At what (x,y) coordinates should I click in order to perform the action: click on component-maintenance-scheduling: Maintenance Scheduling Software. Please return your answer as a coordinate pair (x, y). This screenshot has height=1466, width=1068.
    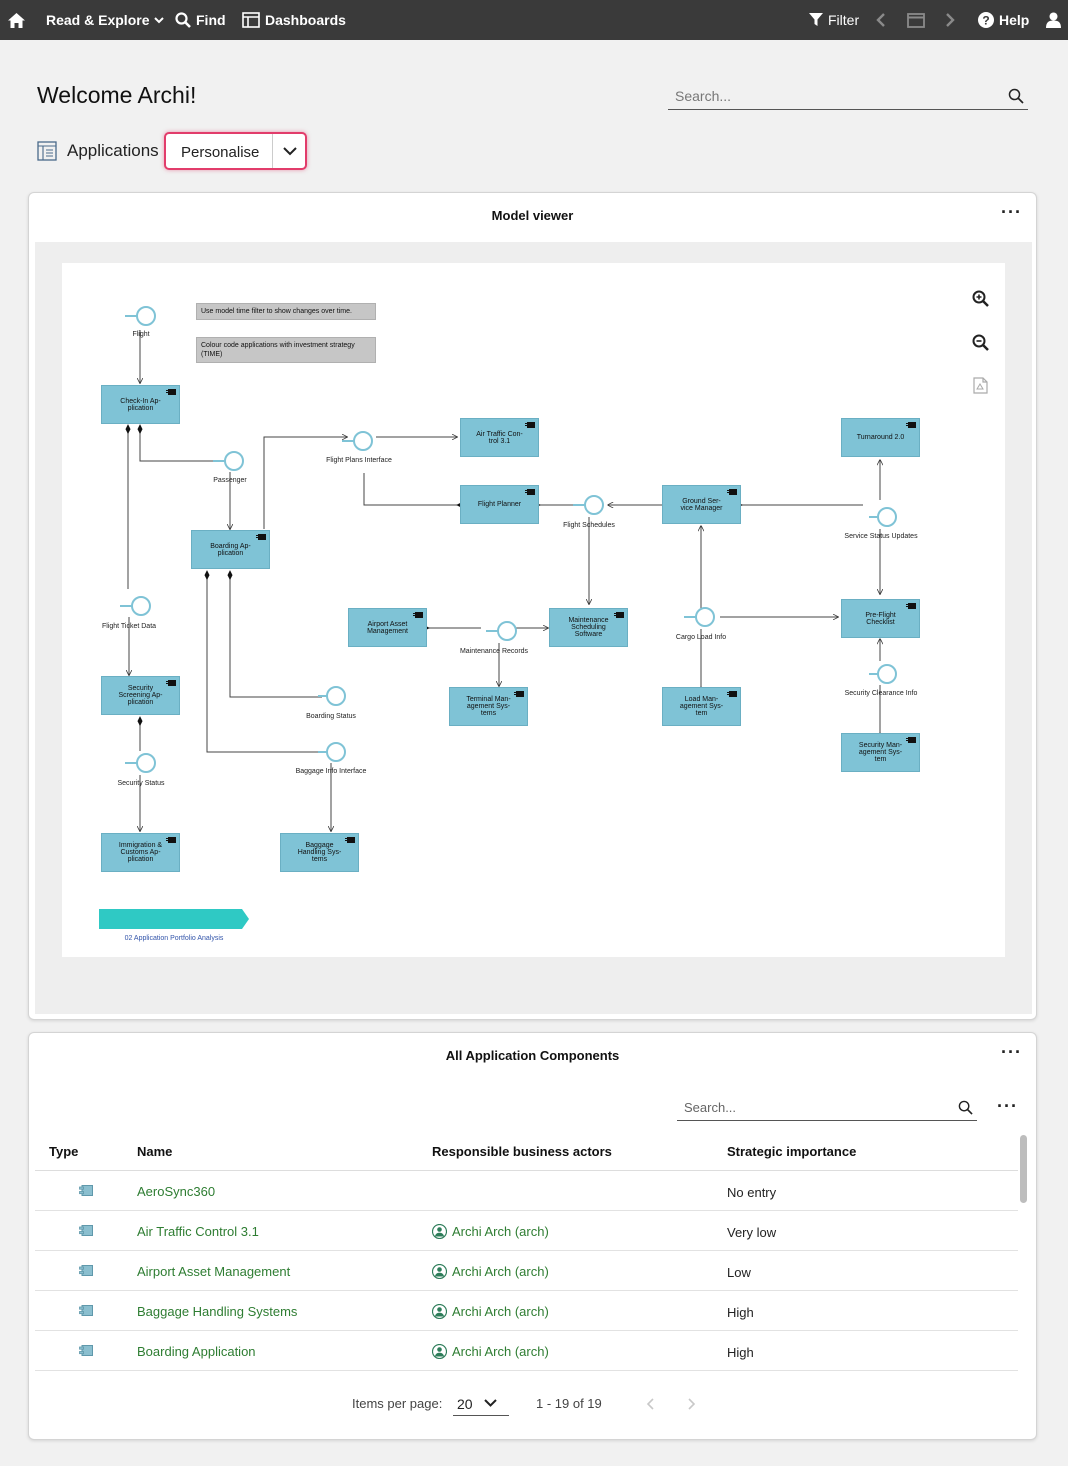
    Looking at the image, I should click on (588, 627).